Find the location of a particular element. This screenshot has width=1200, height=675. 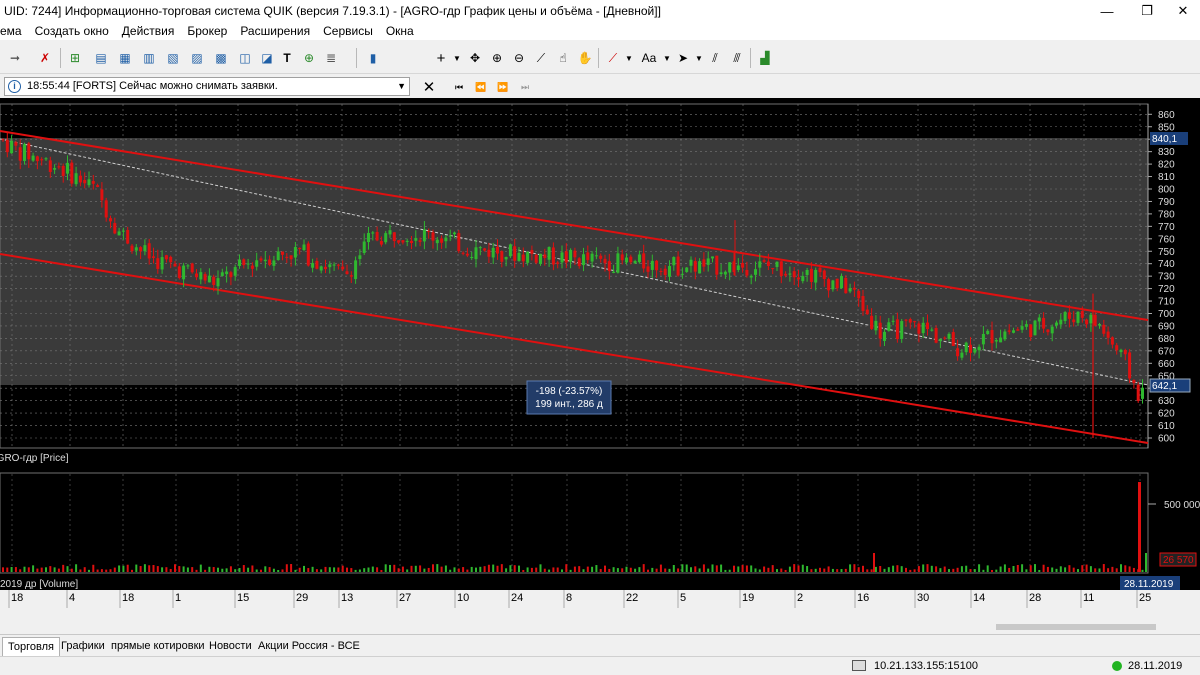

trades-icon: ▧ is located at coordinates (173, 58).